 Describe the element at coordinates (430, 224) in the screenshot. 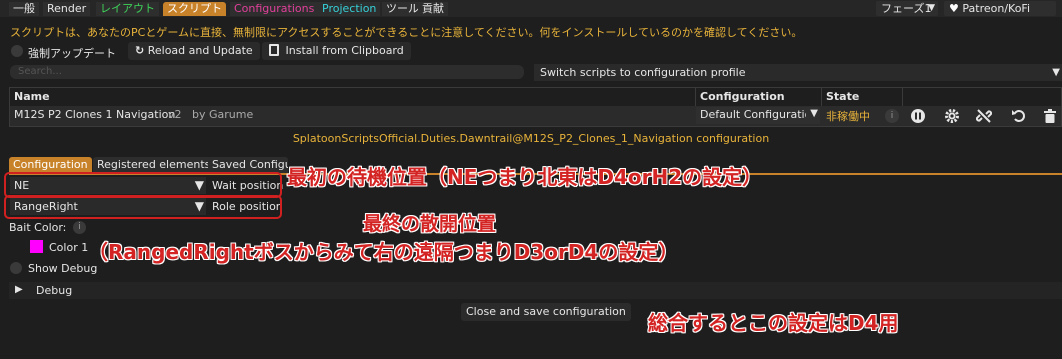

I see `annotation-final-position-title: 最終の散開位置` at that location.